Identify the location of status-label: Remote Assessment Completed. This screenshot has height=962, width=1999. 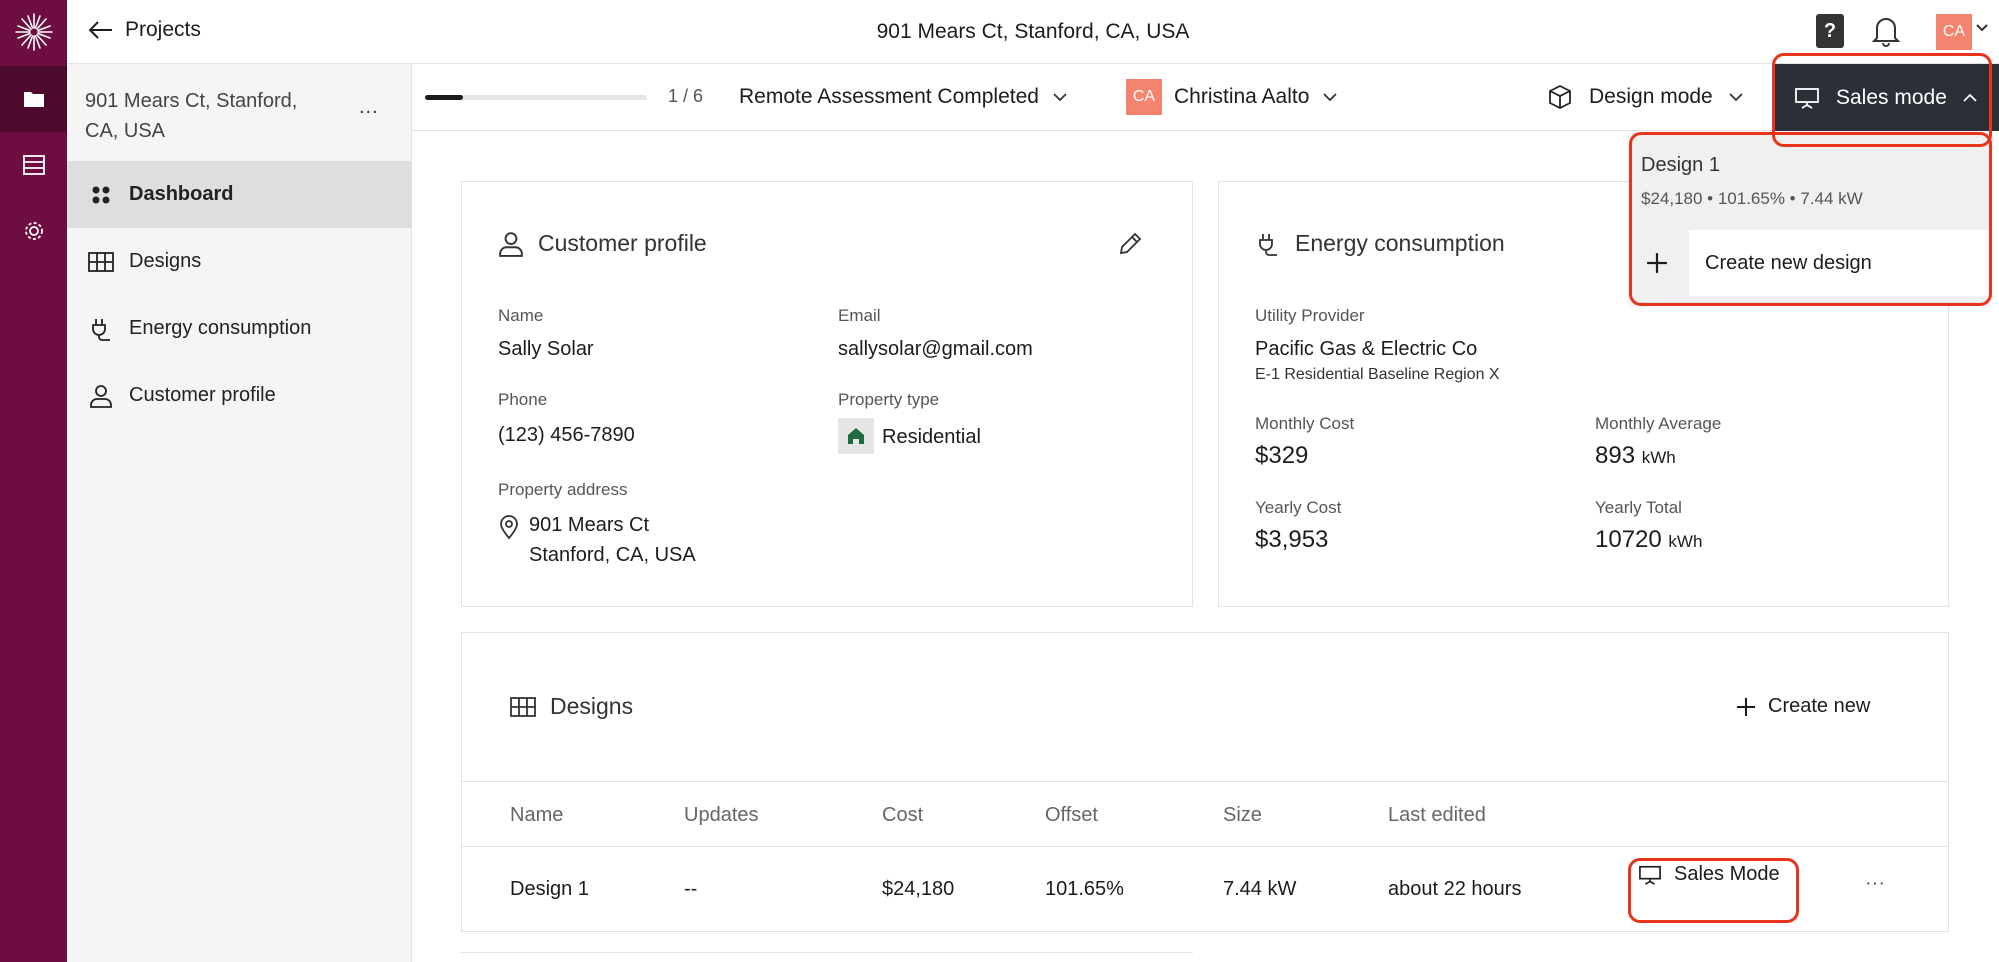
(889, 96).